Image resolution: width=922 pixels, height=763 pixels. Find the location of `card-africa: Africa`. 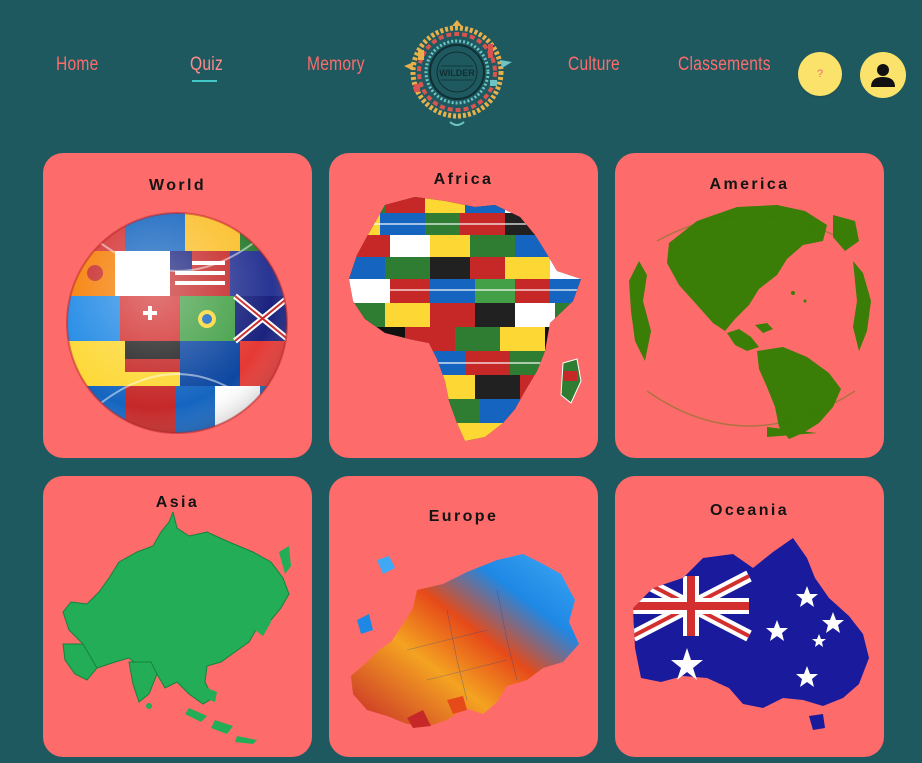

card-africa: Africa is located at coordinates (463, 305).